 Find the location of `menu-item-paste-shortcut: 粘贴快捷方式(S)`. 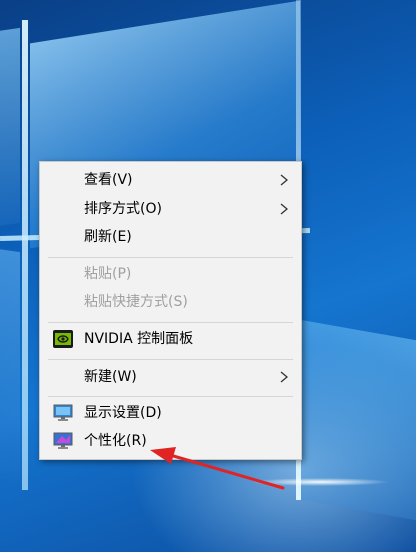

menu-item-paste-shortcut: 粘贴快捷方式(S) is located at coordinates (170, 302).